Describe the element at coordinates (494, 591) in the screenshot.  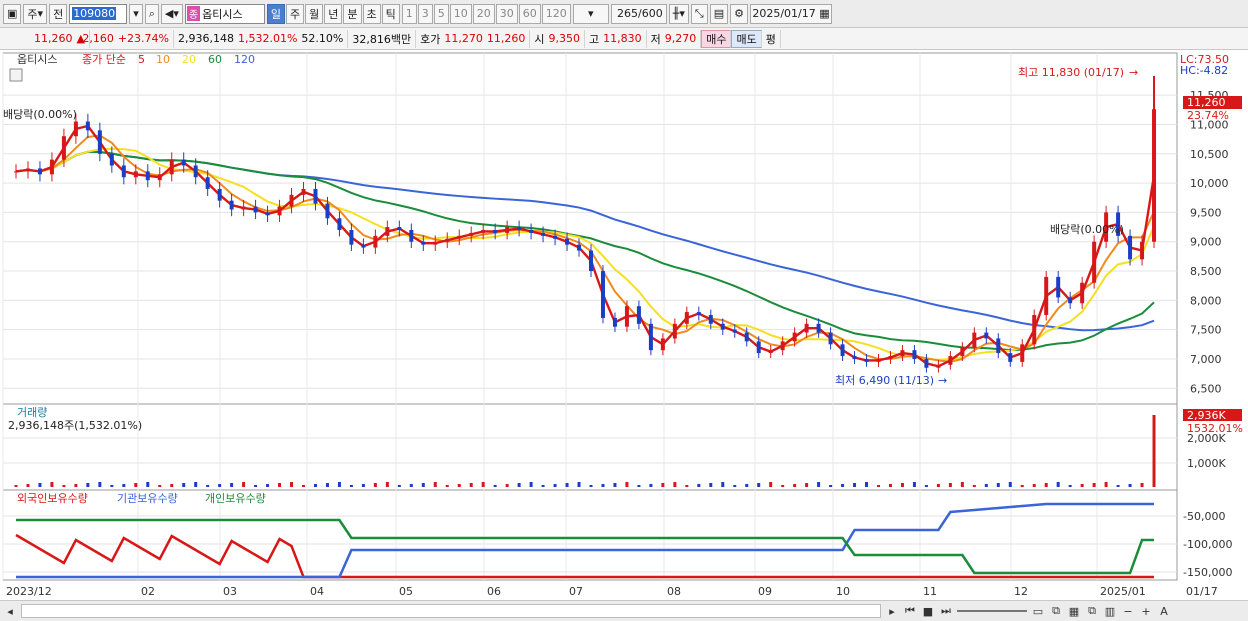
I see `x-tick-label: 06` at that location.